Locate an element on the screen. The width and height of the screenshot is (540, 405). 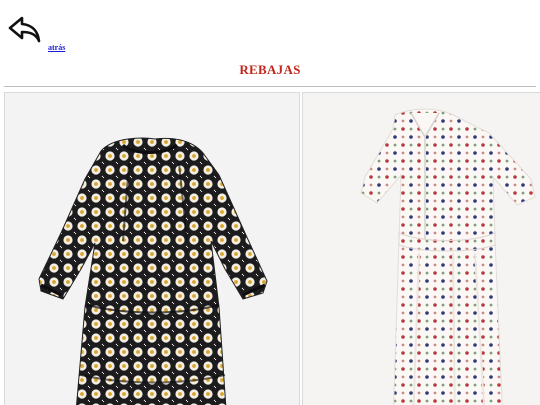
back-link: atrás is located at coordinates (39, 34).